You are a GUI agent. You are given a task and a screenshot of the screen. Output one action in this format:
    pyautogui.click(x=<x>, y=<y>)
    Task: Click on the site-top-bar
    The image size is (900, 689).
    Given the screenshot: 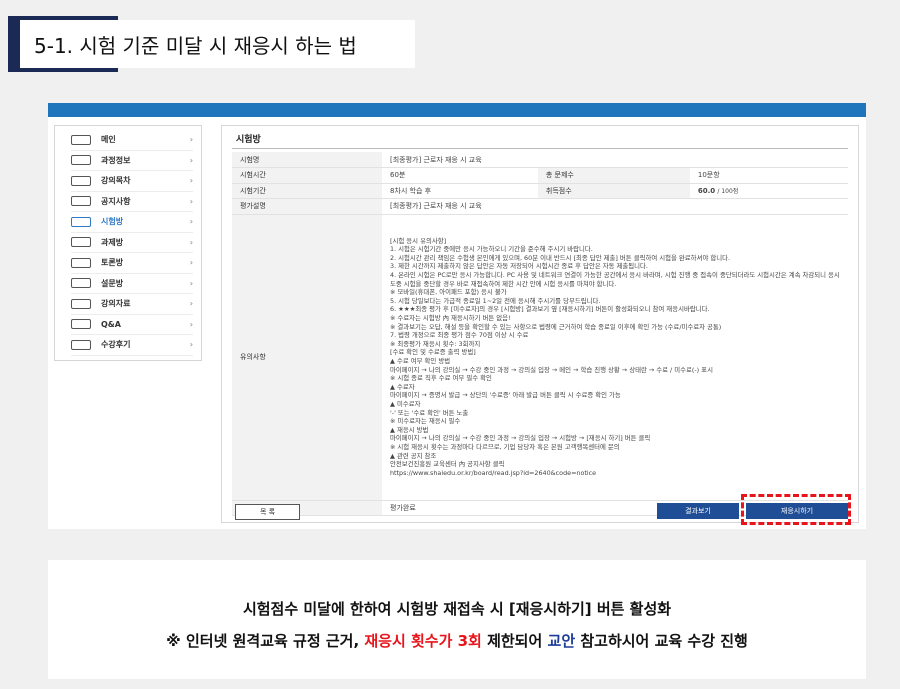 What is the action you would take?
    pyautogui.click(x=457, y=110)
    